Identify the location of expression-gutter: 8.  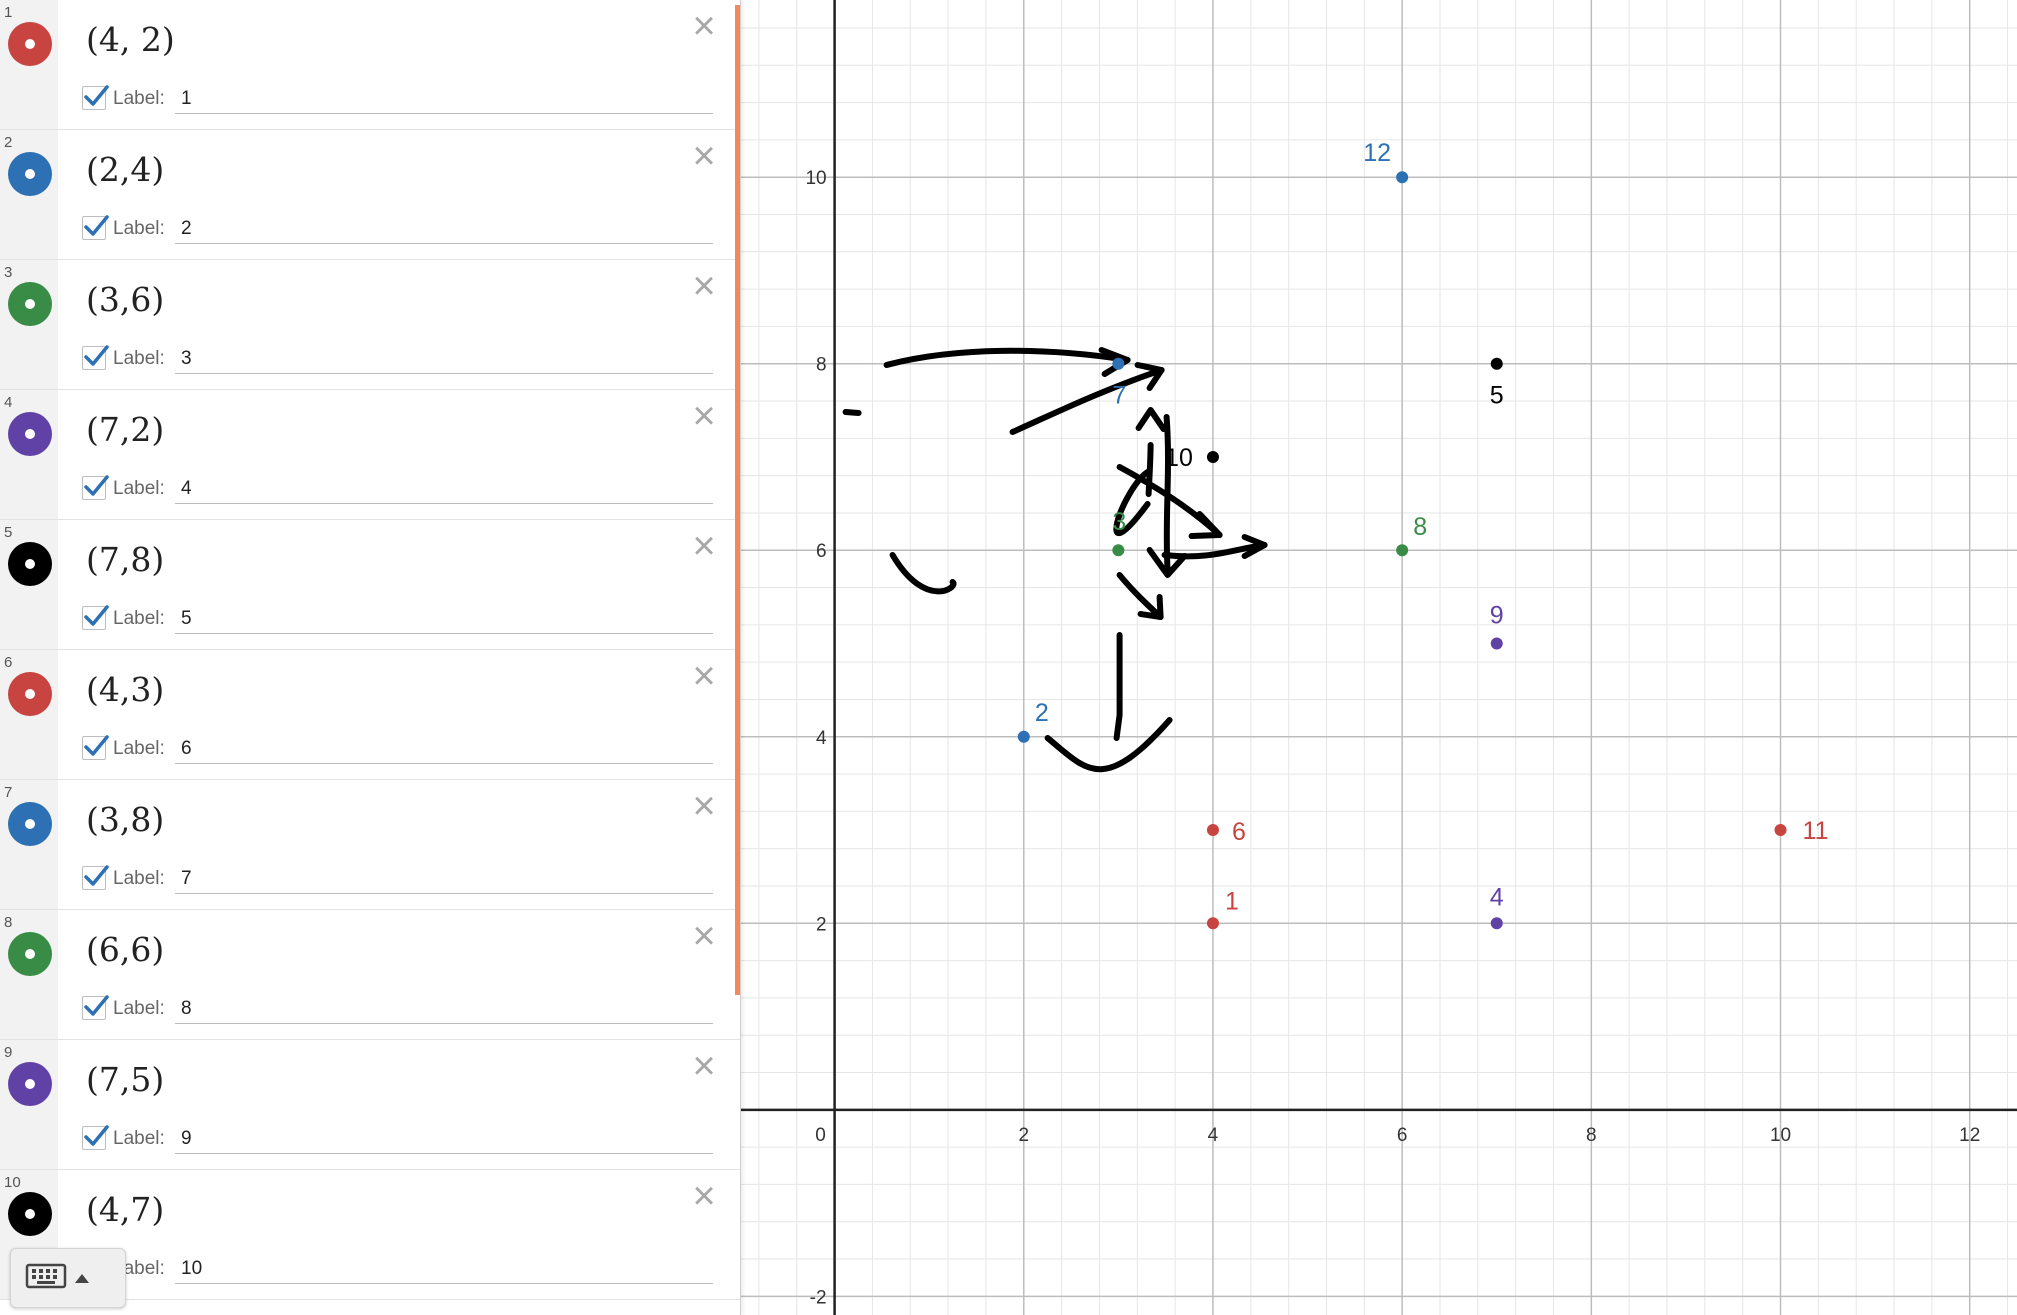
(29, 974).